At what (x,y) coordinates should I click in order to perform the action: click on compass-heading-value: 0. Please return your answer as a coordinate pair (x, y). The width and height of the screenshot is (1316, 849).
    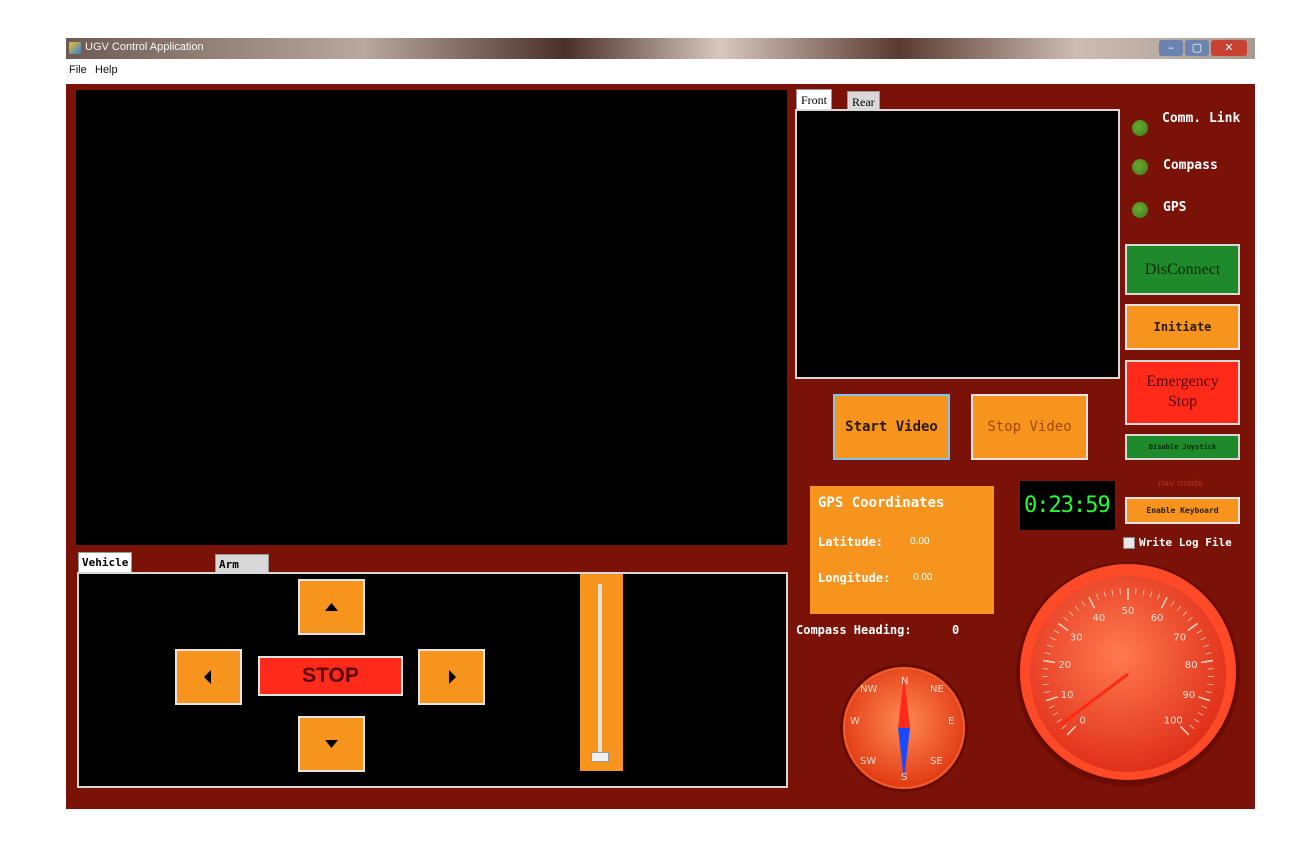
    Looking at the image, I should click on (956, 630).